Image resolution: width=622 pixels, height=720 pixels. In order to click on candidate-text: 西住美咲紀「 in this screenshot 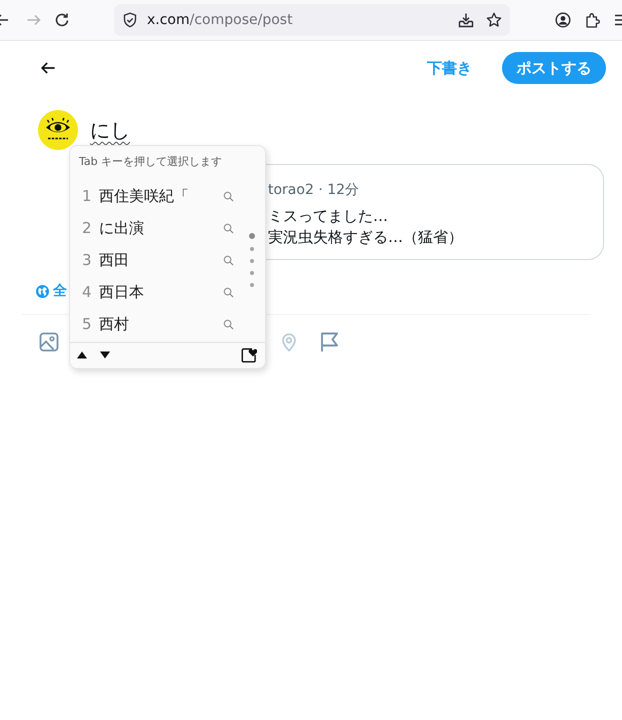, I will do `click(144, 196)`.